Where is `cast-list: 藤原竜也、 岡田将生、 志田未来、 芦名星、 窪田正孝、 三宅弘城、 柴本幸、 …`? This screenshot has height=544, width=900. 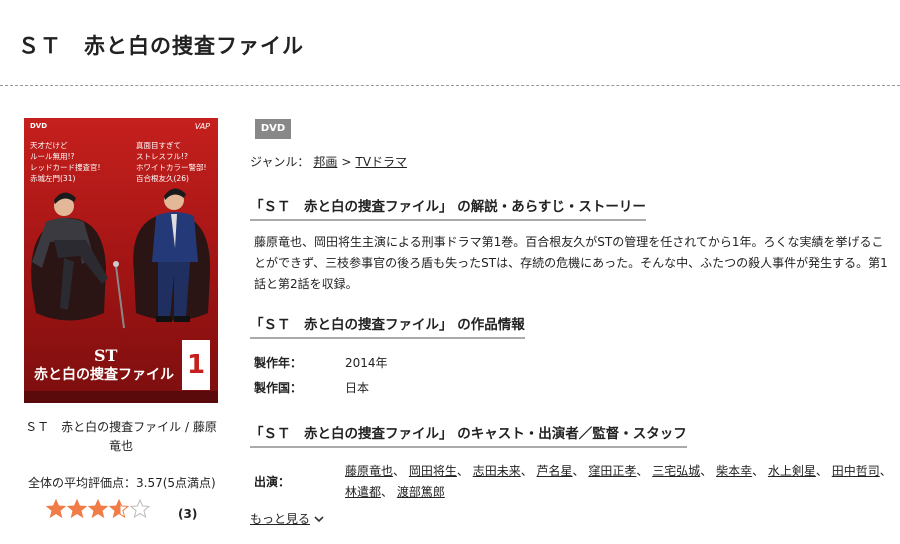 cast-list: 藤原竜也、 岡田将生、 志田未来、 芦名星、 窪田正孝、 三宅弘城、 柴本幸、 … is located at coordinates (619, 482).